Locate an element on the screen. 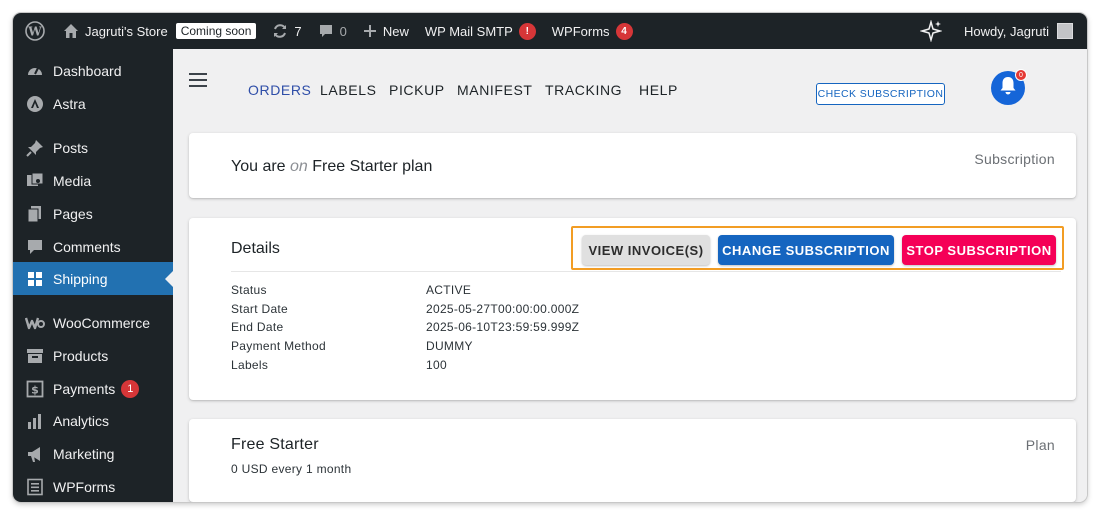 The width and height of the screenshot is (1100, 514). sparkle-icon is located at coordinates (930, 31).